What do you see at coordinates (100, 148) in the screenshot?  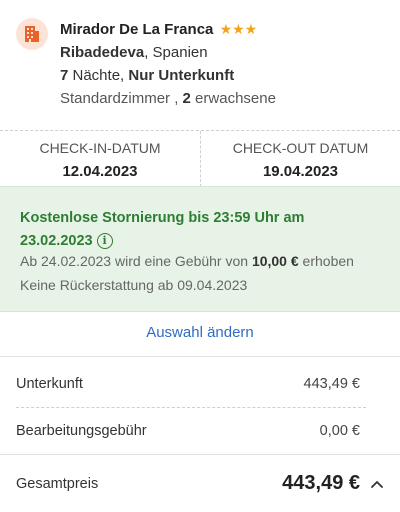 I see `checkin-label: CHECK-IN-DATUM` at bounding box center [100, 148].